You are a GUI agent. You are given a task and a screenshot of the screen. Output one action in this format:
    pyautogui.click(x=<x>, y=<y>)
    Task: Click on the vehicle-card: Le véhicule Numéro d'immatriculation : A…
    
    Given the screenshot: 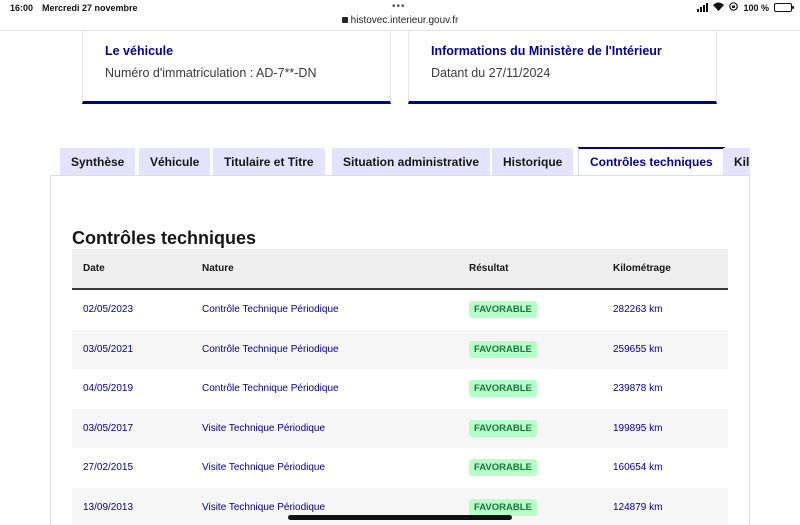 What is the action you would take?
    pyautogui.click(x=236, y=67)
    